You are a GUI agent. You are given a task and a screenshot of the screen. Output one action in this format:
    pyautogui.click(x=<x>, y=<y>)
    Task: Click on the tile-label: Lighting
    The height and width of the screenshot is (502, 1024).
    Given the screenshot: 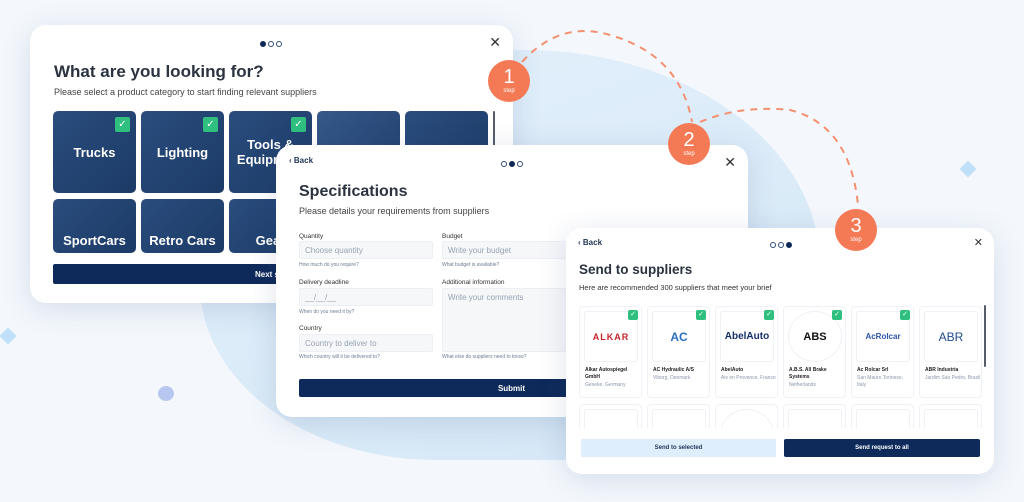 What is the action you would take?
    pyautogui.click(x=182, y=152)
    